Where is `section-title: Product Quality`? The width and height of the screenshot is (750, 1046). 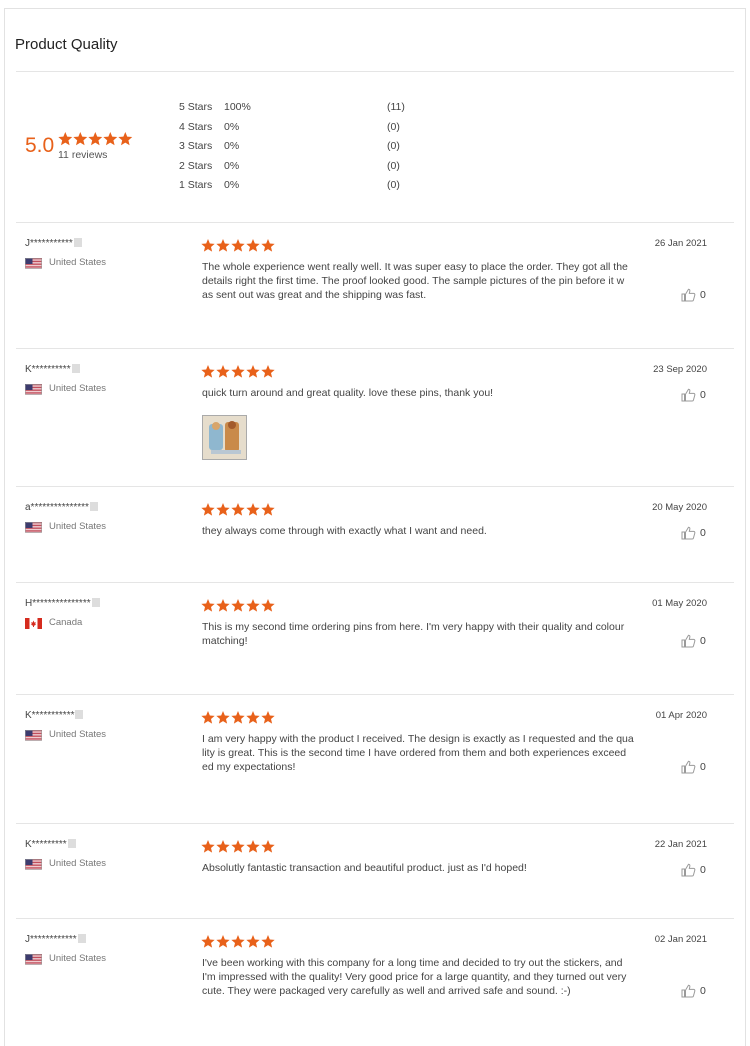
section-title: Product Quality is located at coordinates (66, 44).